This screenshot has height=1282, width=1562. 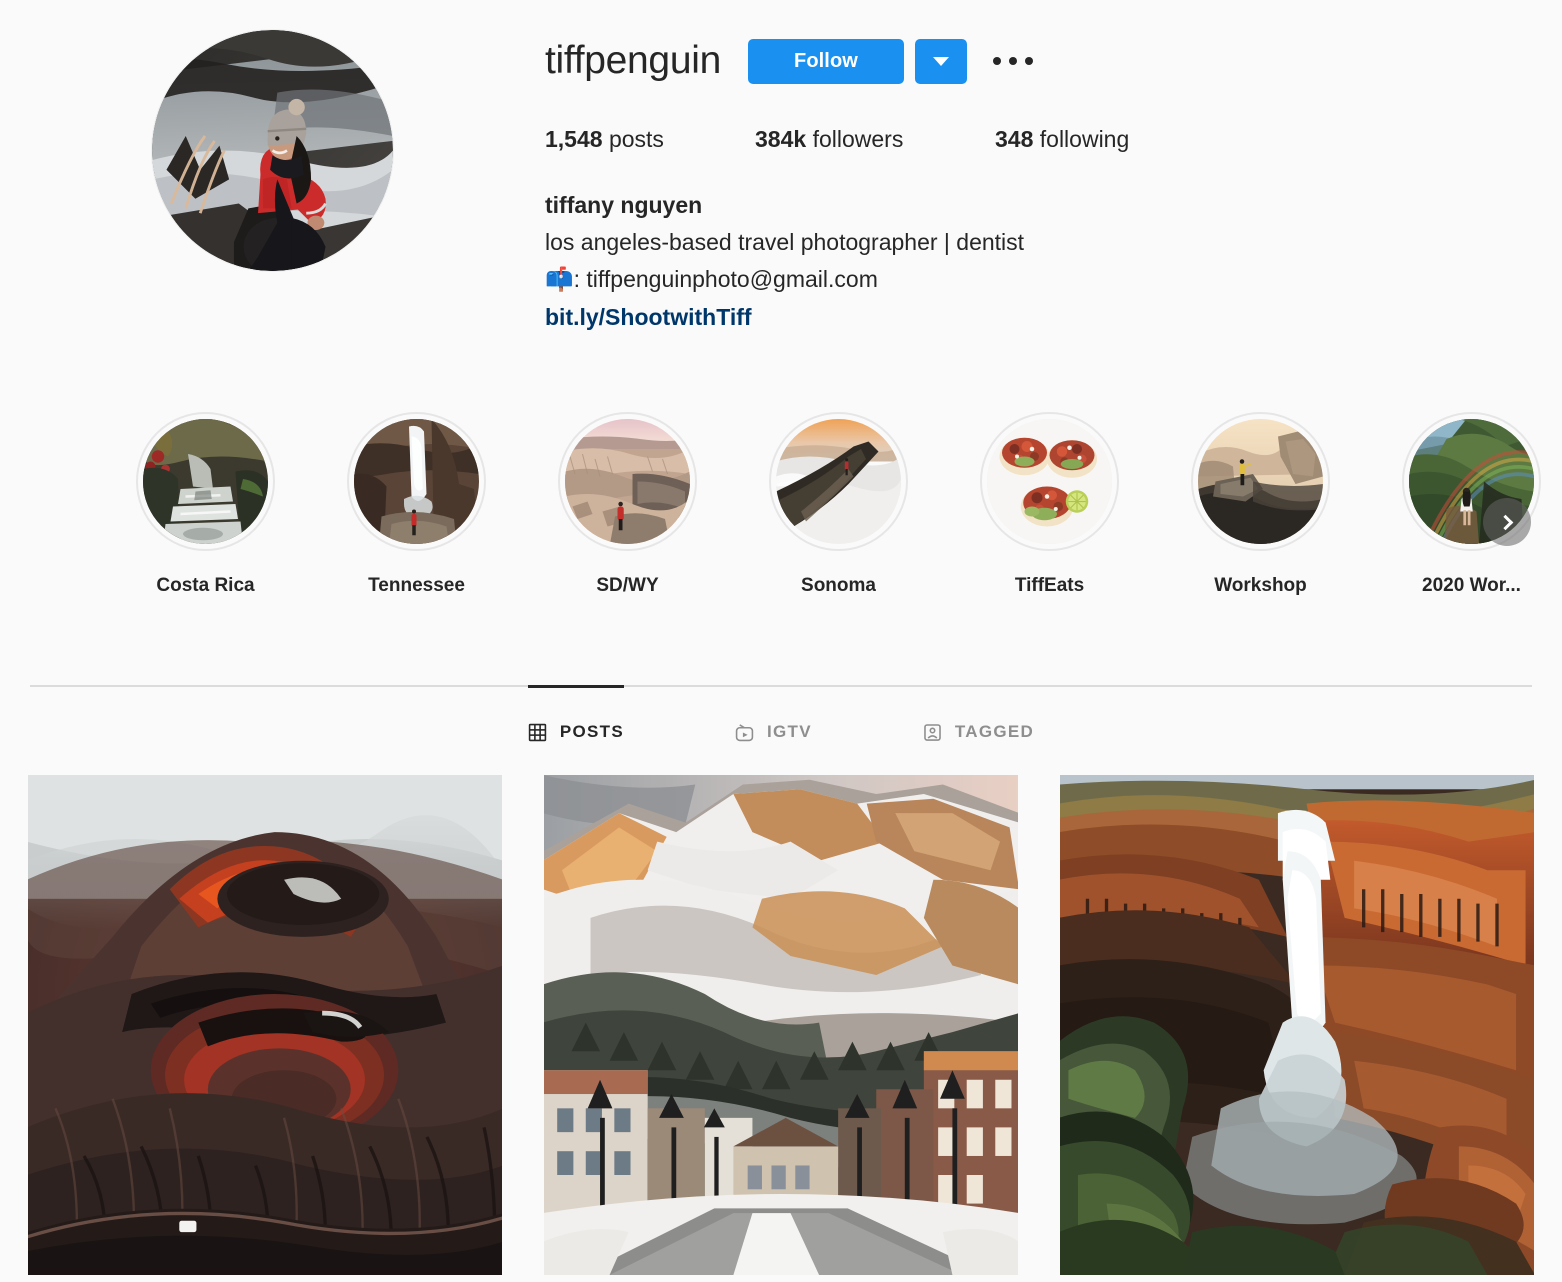 What do you see at coordinates (725, 279) in the screenshot?
I see `bio-email-text: : tiffpenguinphoto@gmail.com` at bounding box center [725, 279].